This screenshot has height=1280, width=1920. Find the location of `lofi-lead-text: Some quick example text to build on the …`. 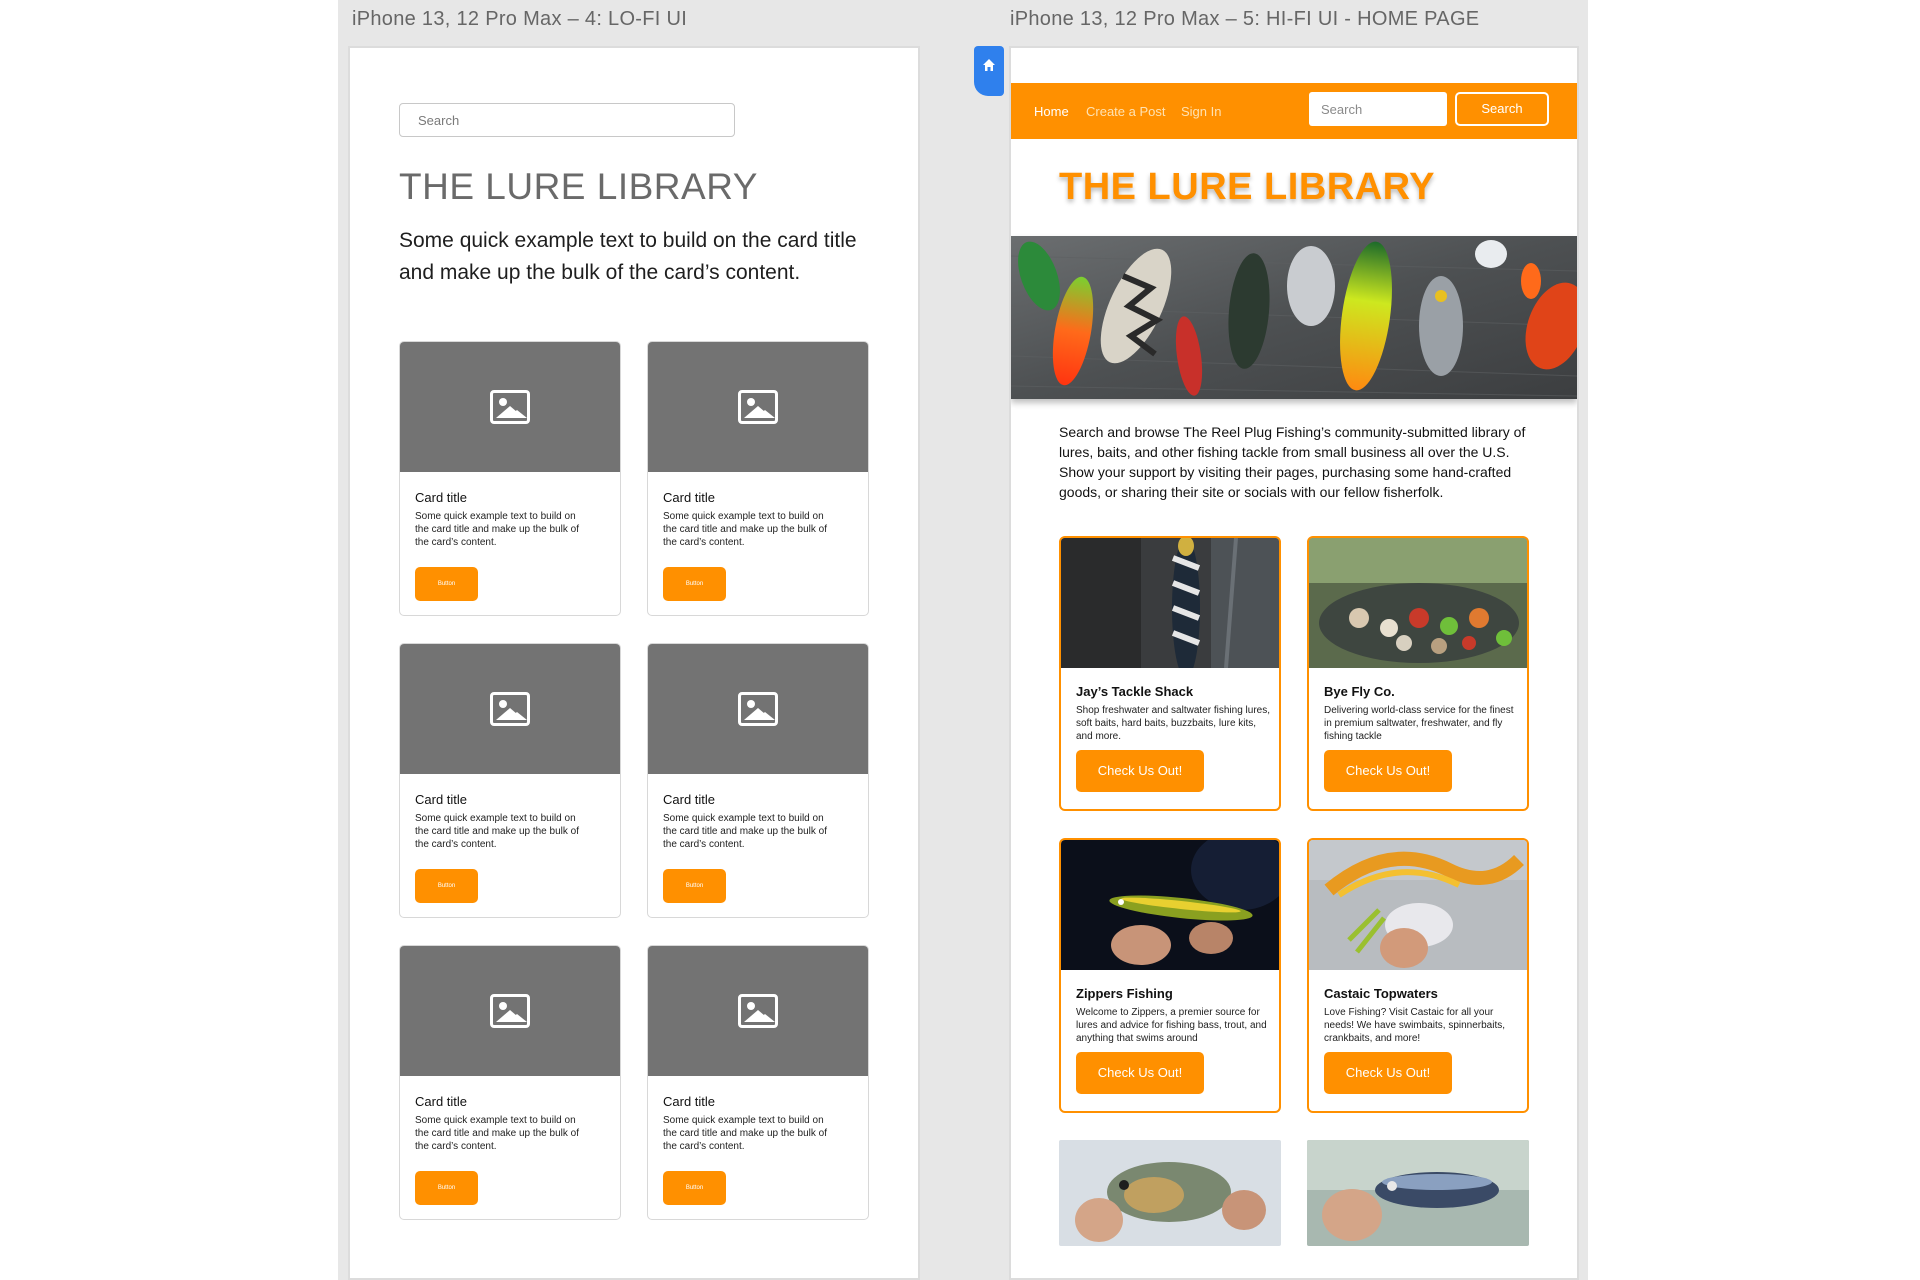

lofi-lead-text: Some quick example text to build on the … is located at coordinates (628, 256).